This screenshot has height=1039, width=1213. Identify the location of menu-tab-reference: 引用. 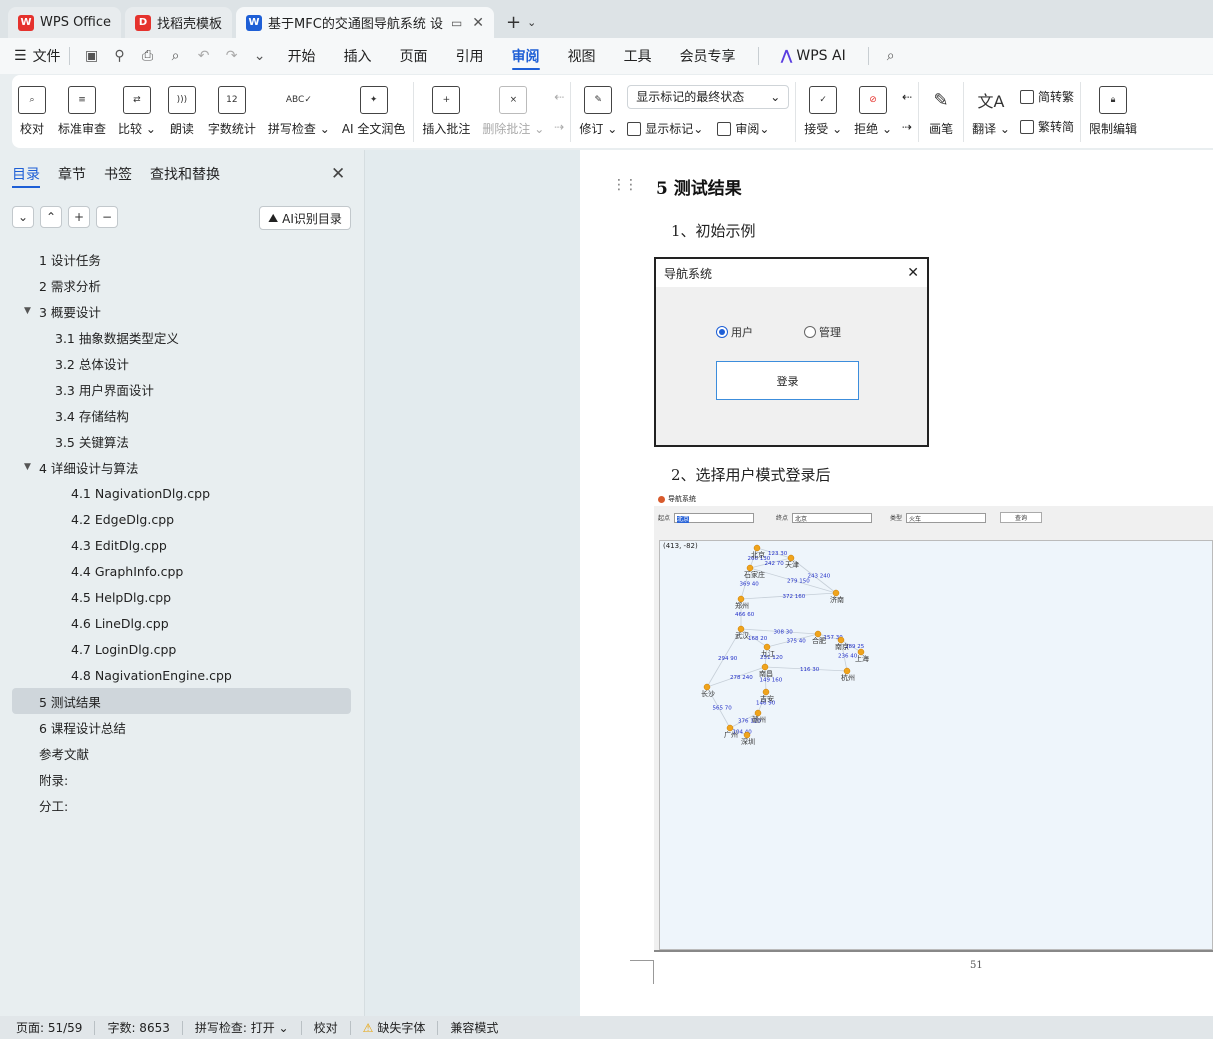
(470, 56).